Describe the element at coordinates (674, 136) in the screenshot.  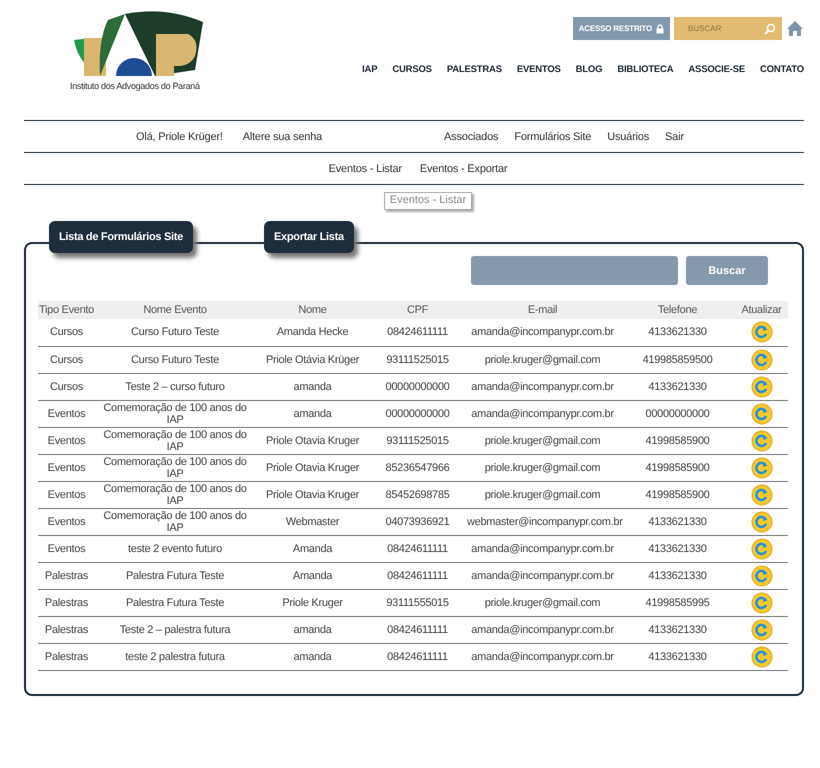
I see `admin-menu-link: Sair` at that location.